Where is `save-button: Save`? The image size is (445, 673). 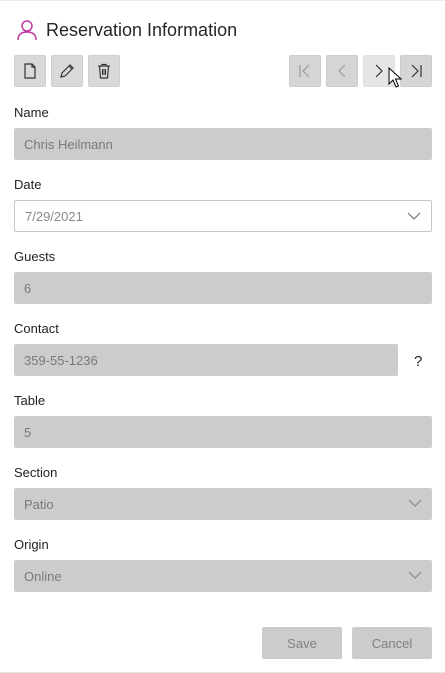
save-button: Save is located at coordinates (302, 643).